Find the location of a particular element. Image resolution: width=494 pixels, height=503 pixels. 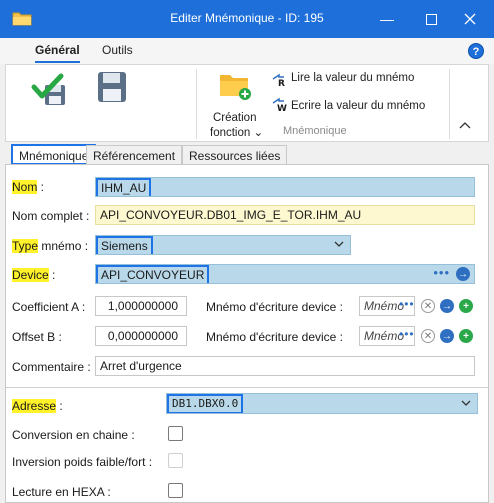

offset-mnemo-label: Mnémo d'écriture device : is located at coordinates (275, 337).